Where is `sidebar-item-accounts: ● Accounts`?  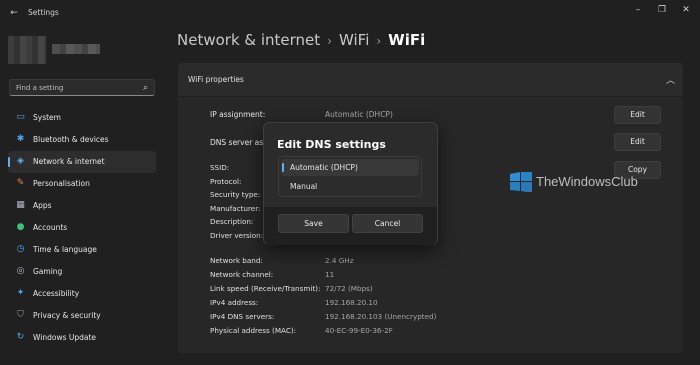 sidebar-item-accounts: ● Accounts is located at coordinates (82, 228).